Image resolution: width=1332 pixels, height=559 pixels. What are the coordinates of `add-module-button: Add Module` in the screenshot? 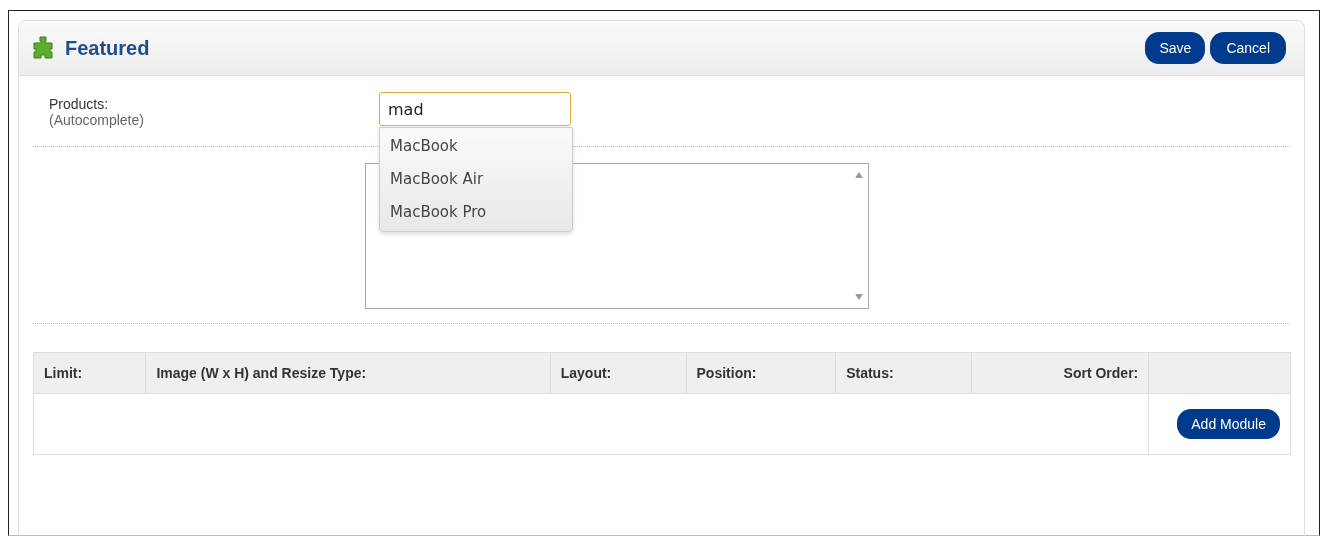 It's located at (1228, 424).